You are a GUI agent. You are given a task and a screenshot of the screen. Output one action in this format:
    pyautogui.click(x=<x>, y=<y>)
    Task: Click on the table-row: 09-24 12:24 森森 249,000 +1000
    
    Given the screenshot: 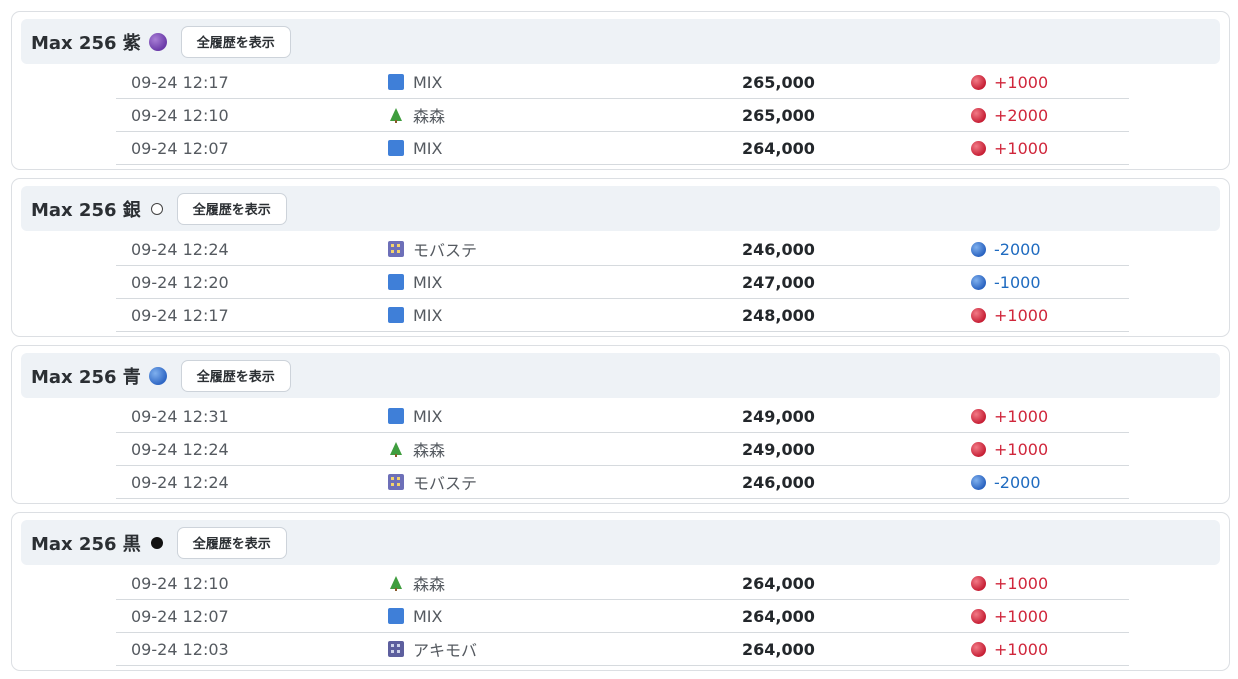 What is the action you would take?
    pyautogui.click(x=622, y=449)
    